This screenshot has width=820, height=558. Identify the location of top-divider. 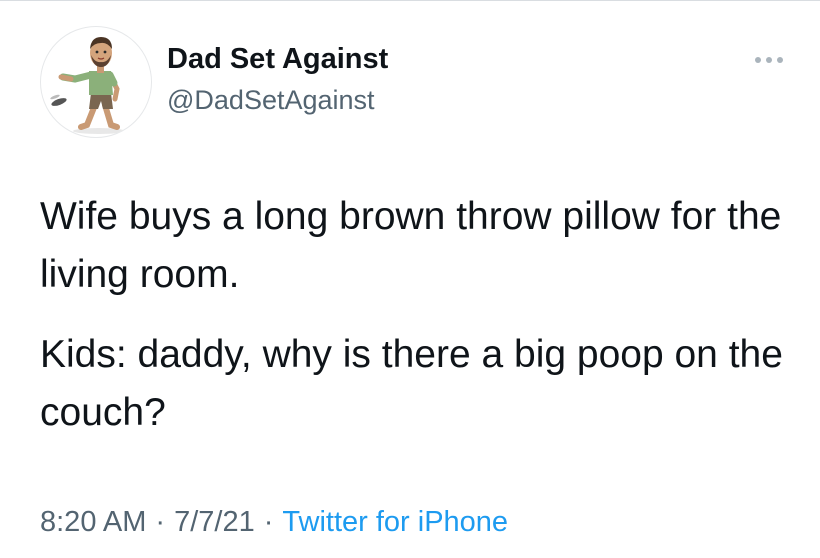
(410, 0).